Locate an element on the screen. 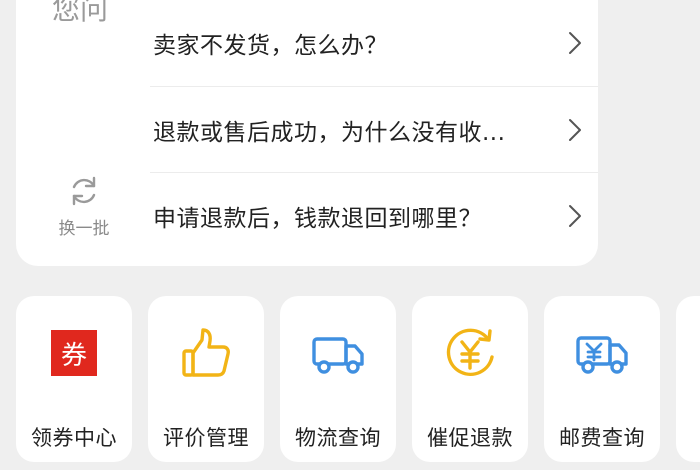  postage-truck-icon is located at coordinates (602, 355).